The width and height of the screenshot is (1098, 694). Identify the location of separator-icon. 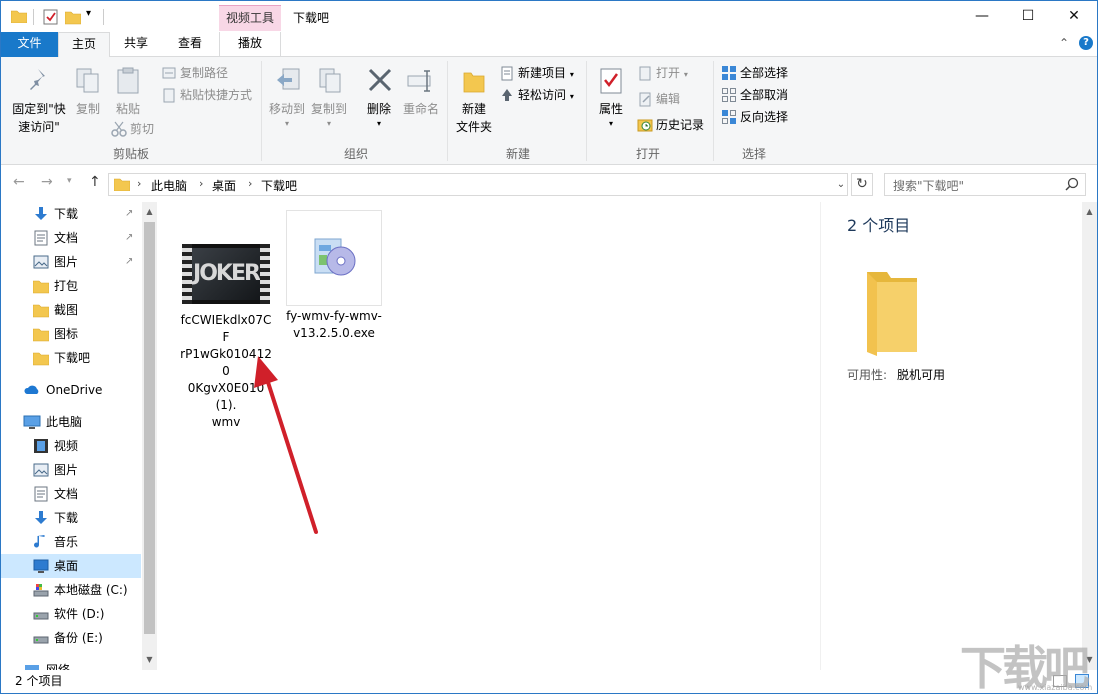
(103, 17).